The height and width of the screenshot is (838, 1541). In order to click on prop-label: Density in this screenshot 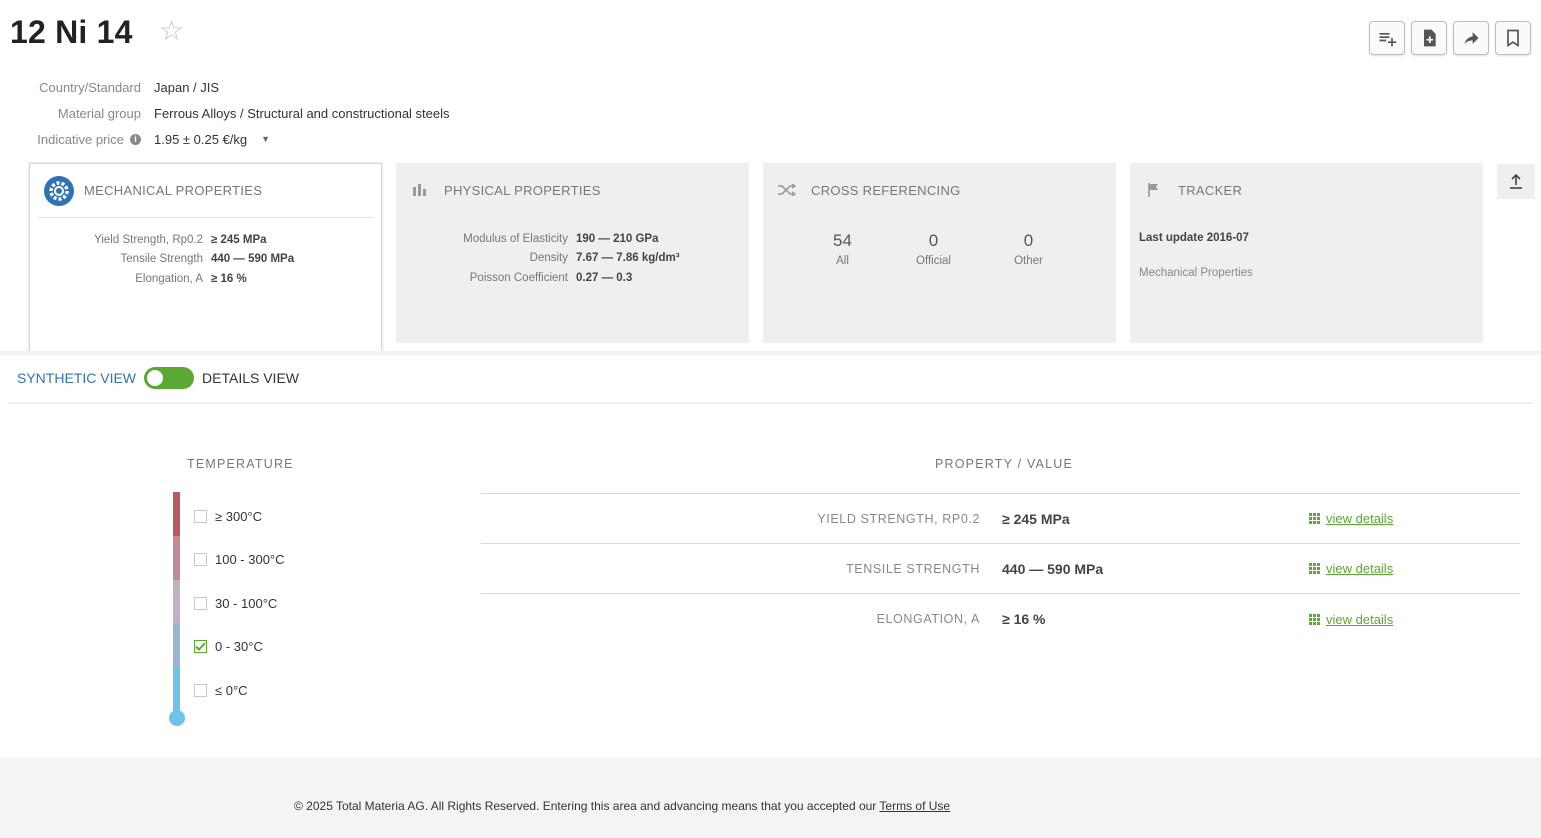, I will do `click(548, 258)`.